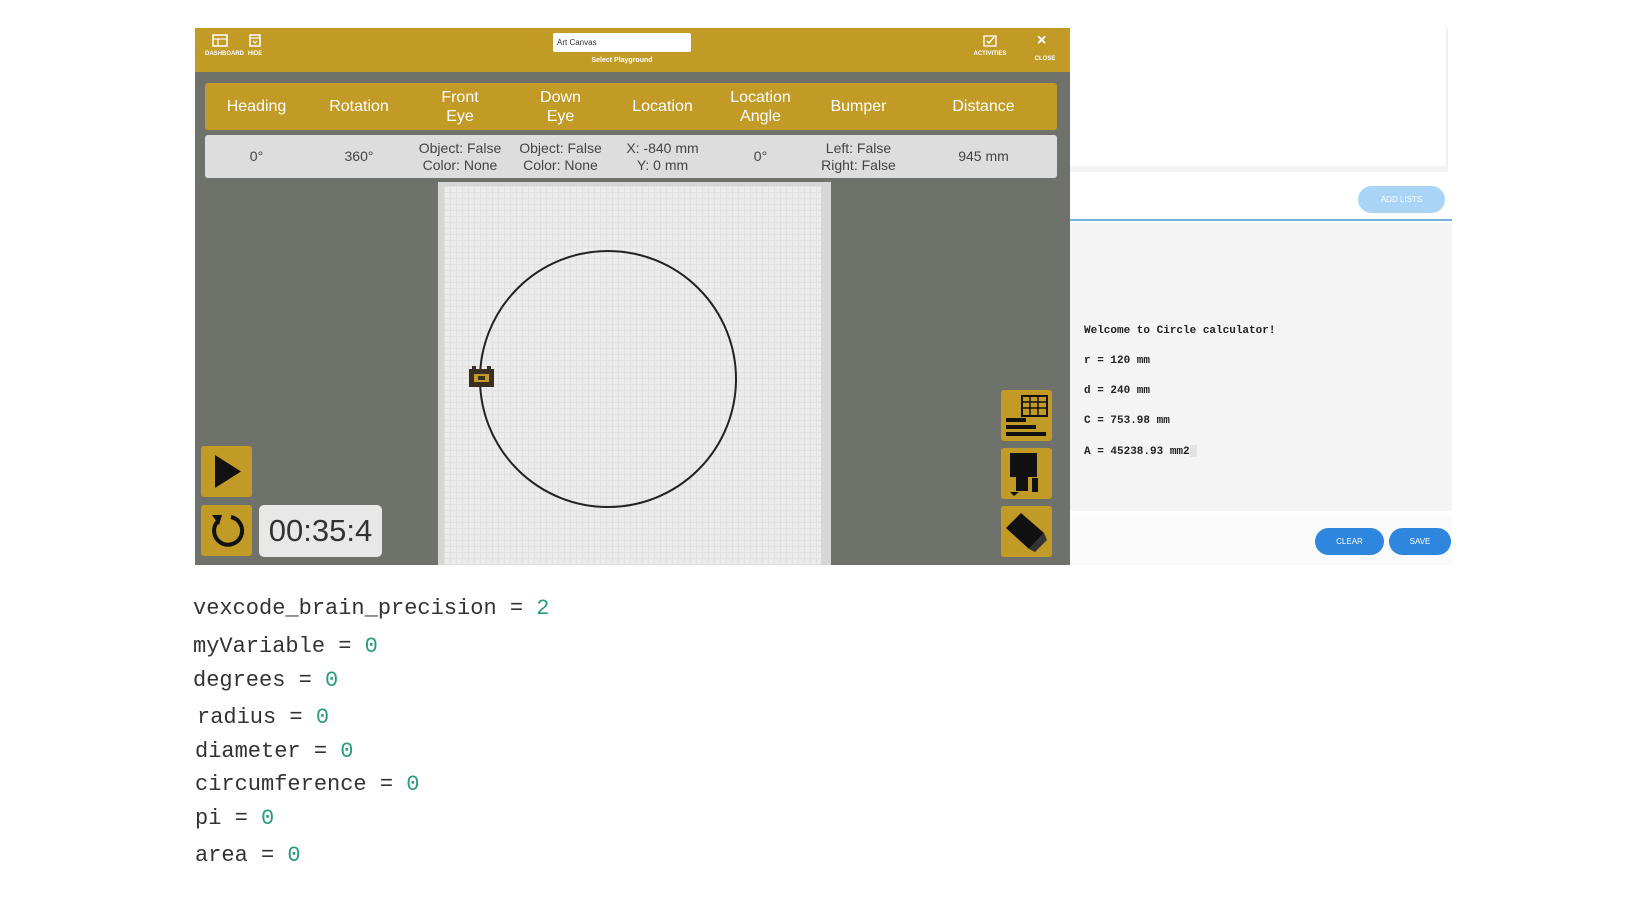  I want to click on value-line: Color: None, so click(560, 164).